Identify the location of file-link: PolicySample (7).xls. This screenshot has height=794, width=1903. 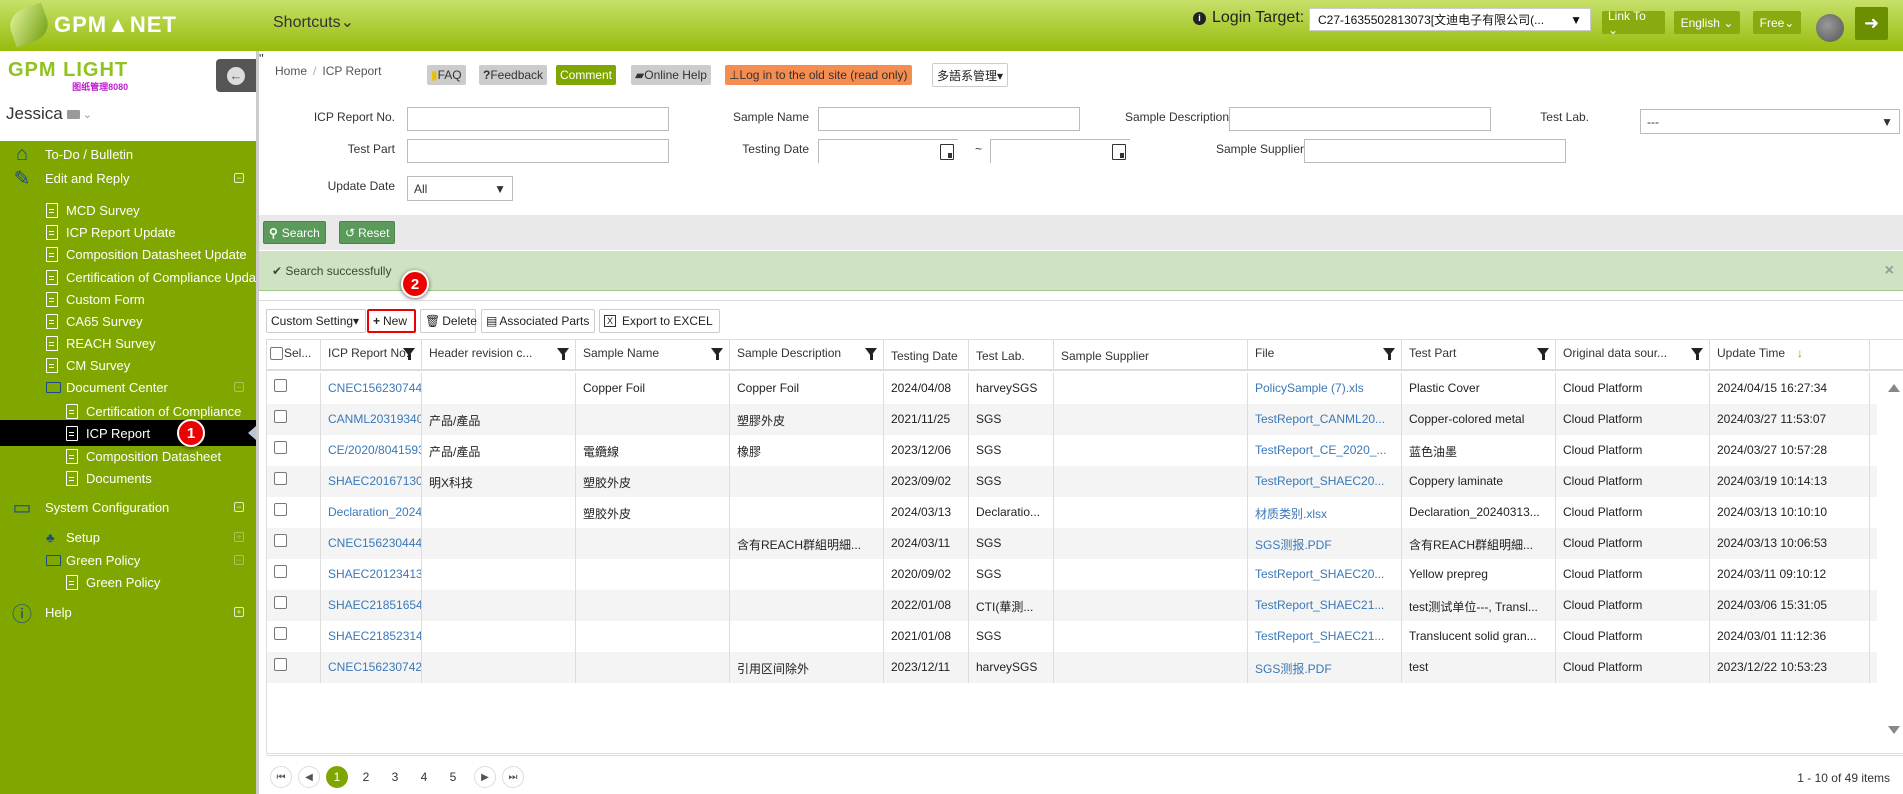
(1325, 388).